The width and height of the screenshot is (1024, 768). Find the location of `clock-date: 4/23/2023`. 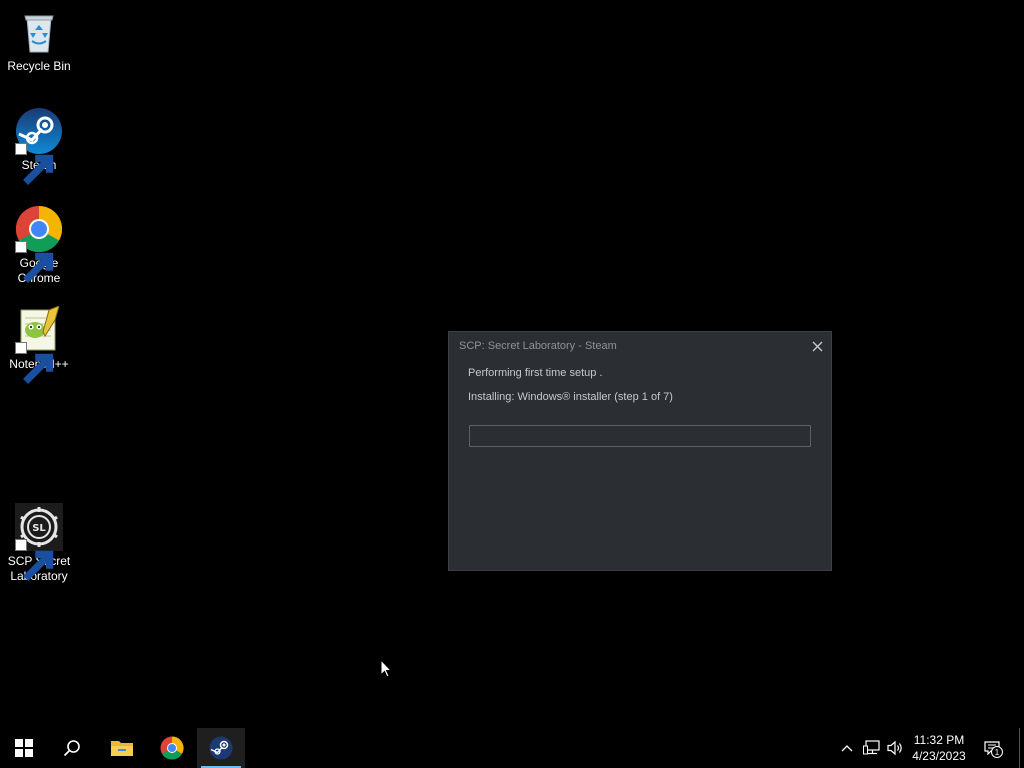

clock-date: 4/23/2023 is located at coordinates (939, 756).